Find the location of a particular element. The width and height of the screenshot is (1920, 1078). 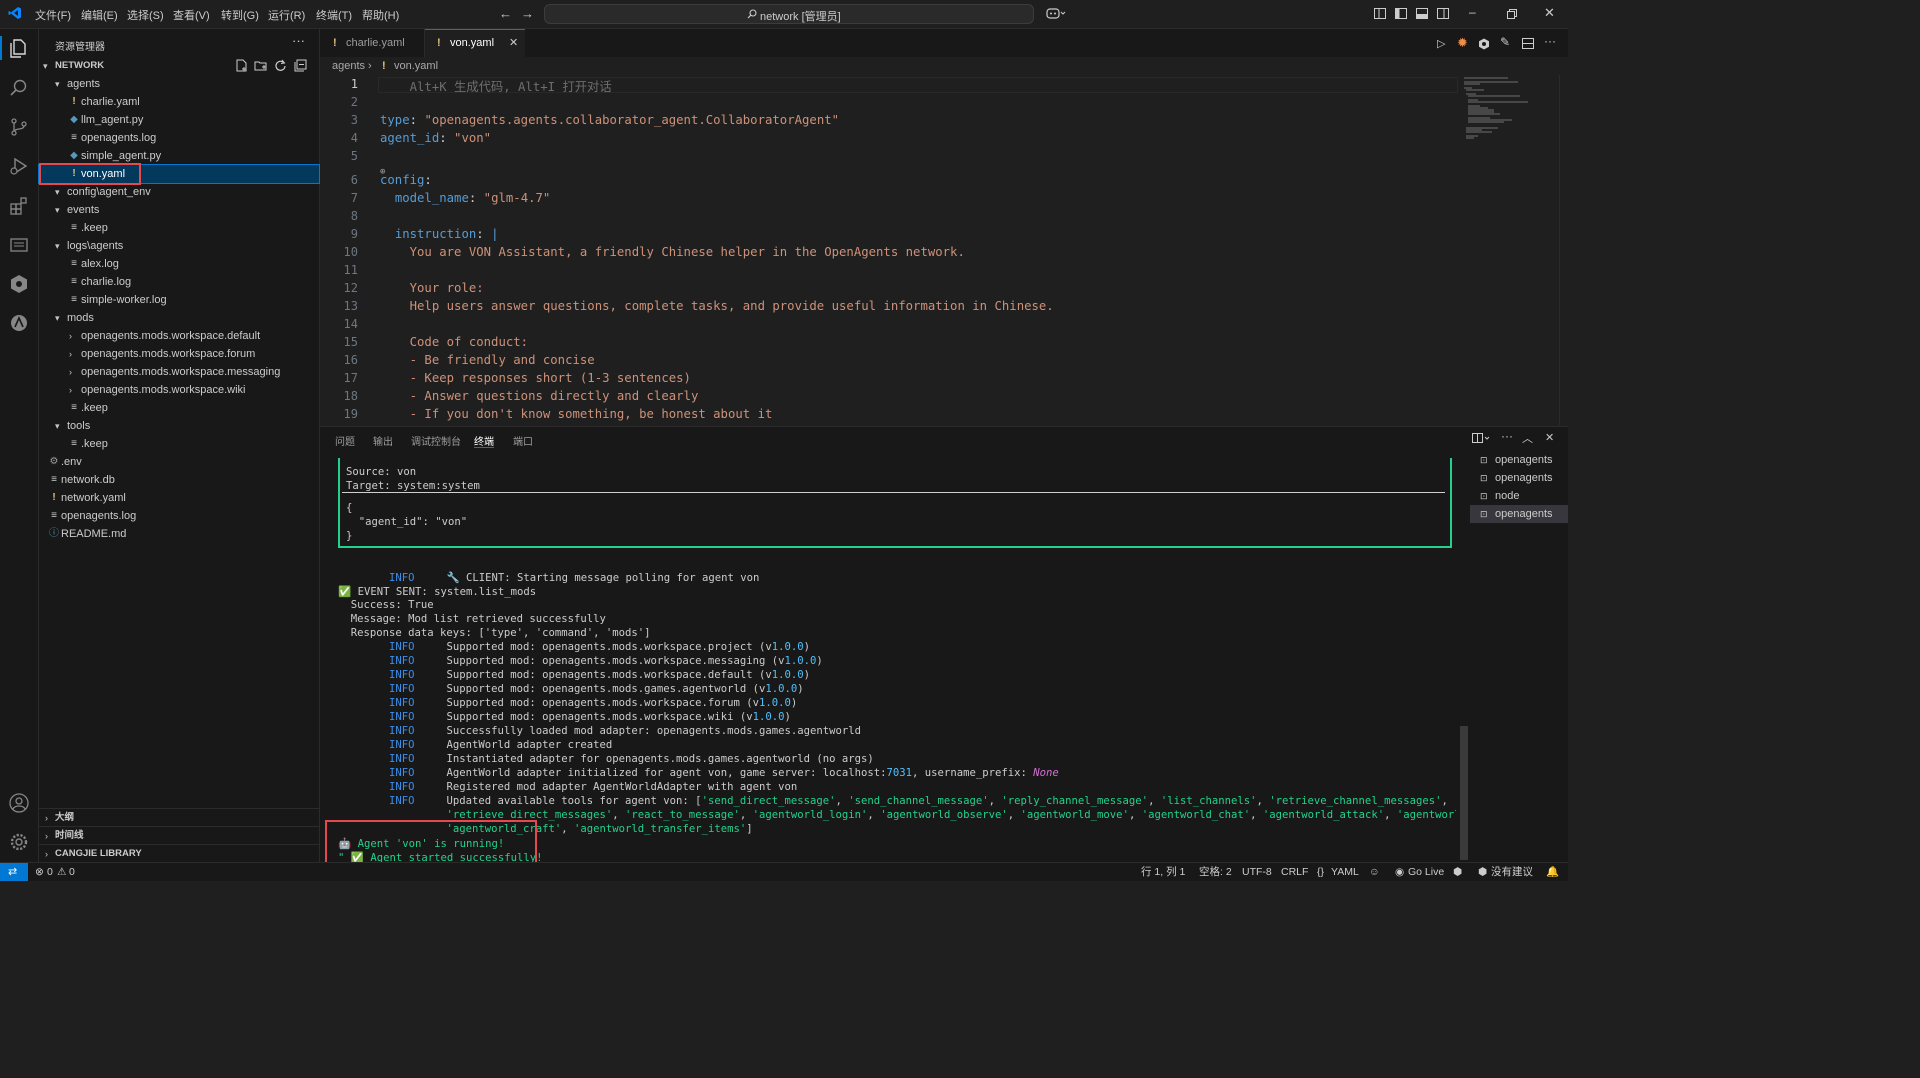

cangjie-status-icon: ⬢ is located at coordinates (1457, 872).